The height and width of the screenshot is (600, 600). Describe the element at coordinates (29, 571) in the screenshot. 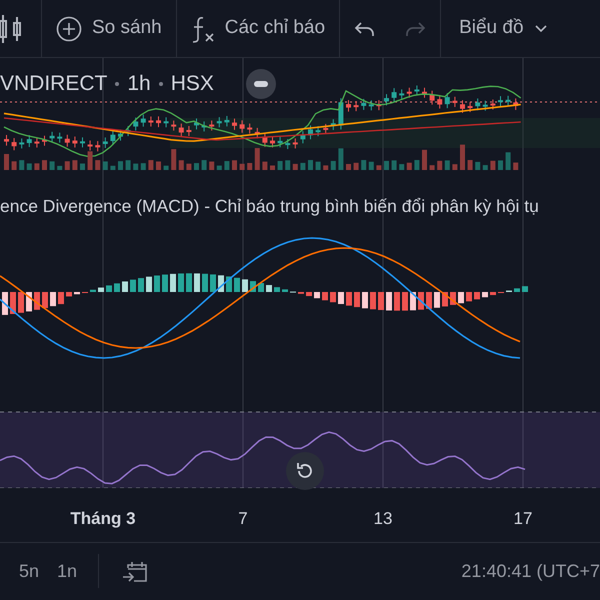

I see `range-button: 5n` at that location.